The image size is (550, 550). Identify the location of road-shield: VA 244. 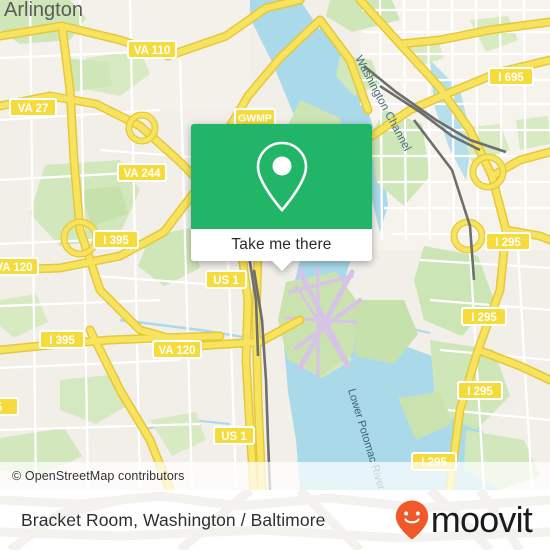
(142, 172).